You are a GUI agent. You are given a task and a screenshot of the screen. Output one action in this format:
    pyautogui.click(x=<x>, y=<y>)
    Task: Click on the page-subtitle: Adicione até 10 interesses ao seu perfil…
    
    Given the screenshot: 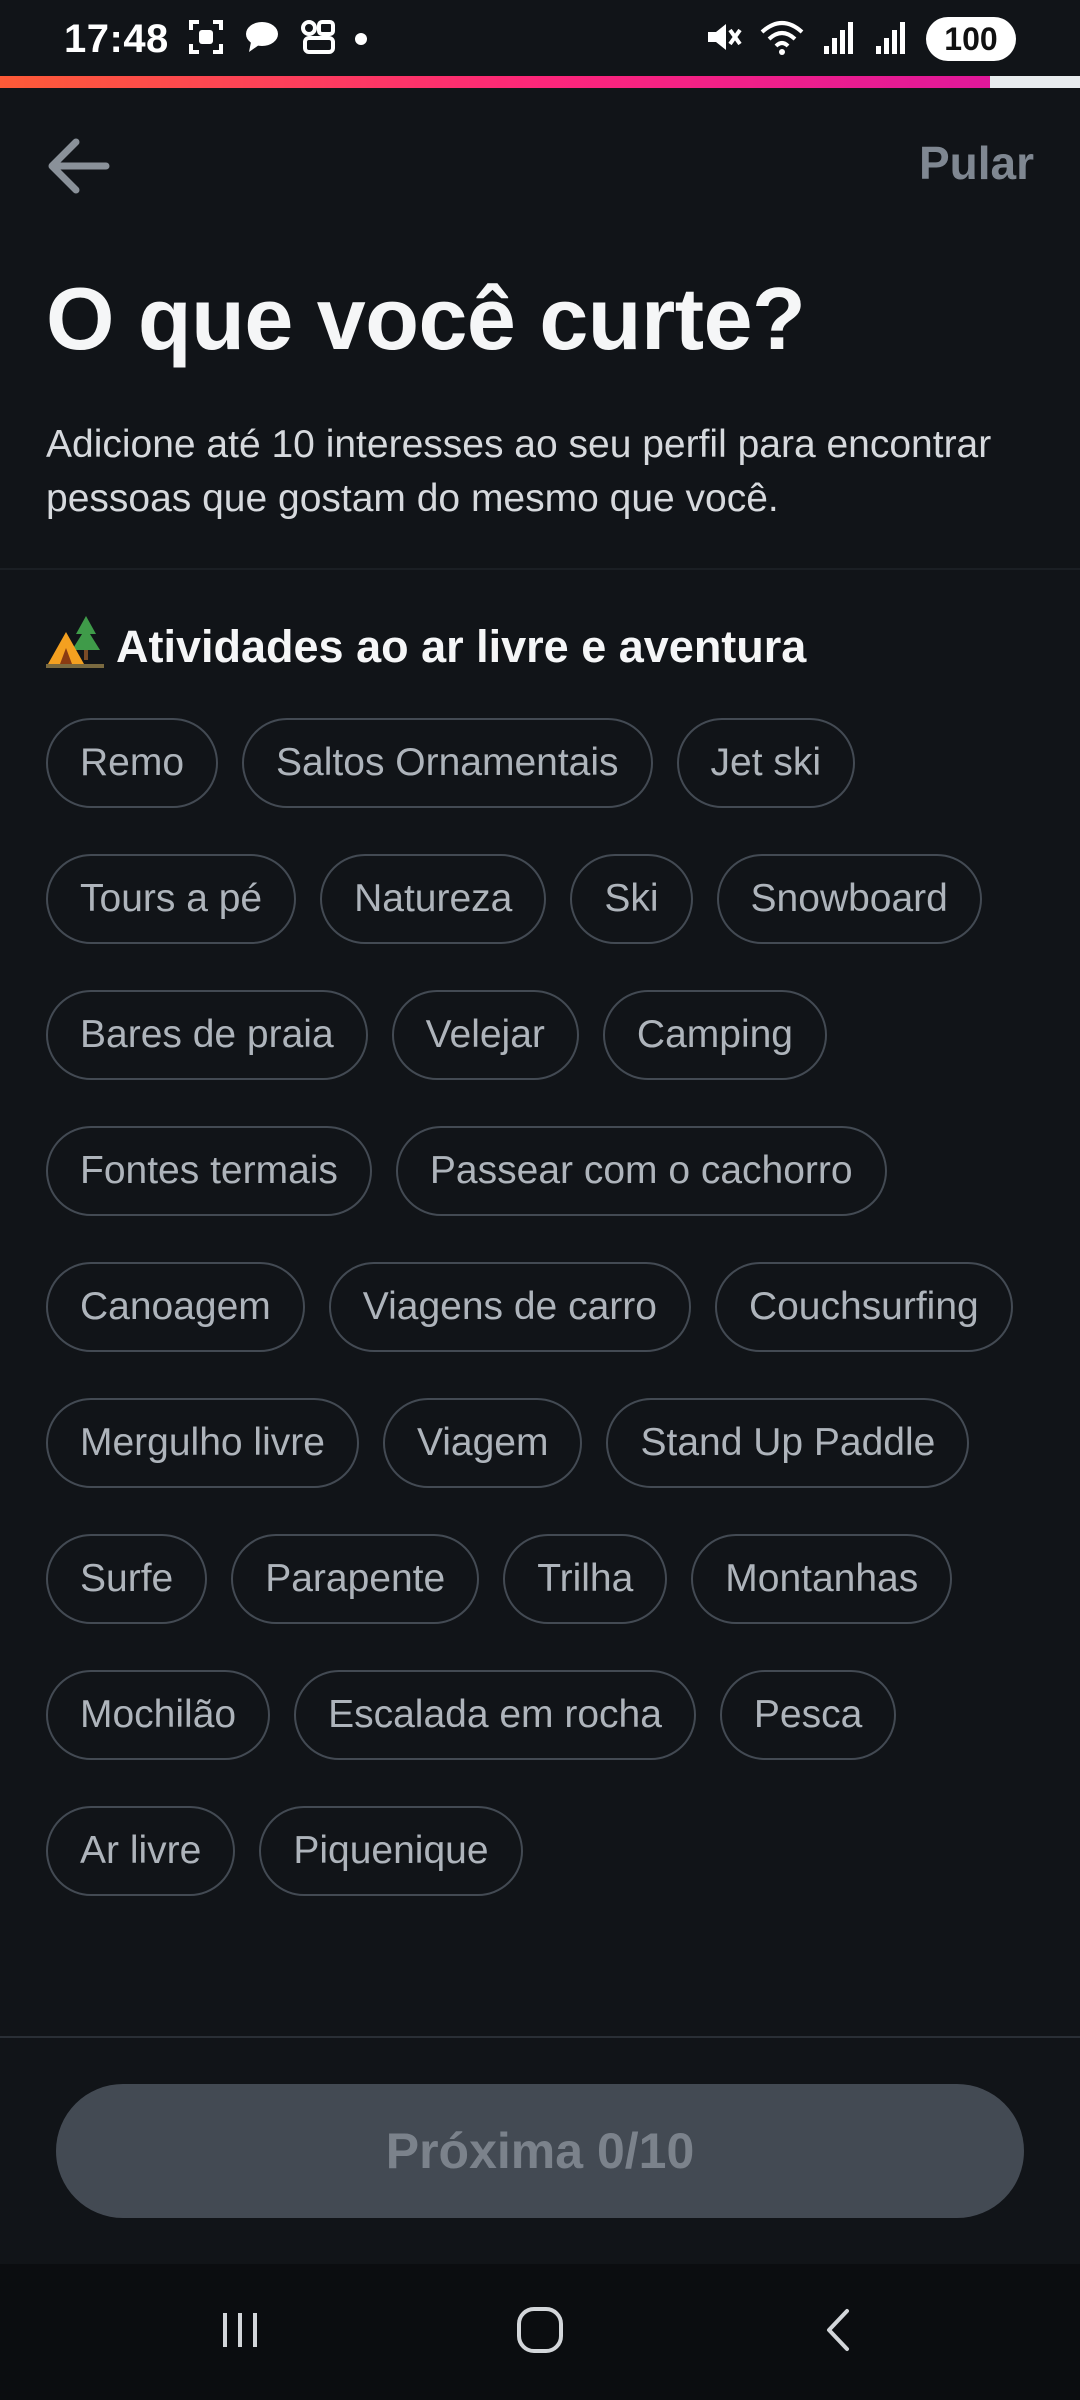 What is the action you would take?
    pyautogui.click(x=519, y=471)
    